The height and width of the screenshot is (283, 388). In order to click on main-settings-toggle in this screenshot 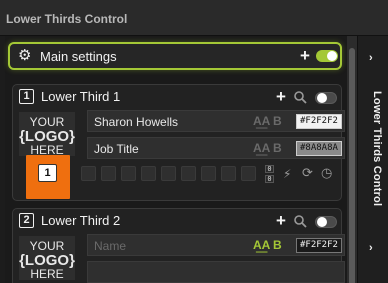, I will do `click(327, 56)`.